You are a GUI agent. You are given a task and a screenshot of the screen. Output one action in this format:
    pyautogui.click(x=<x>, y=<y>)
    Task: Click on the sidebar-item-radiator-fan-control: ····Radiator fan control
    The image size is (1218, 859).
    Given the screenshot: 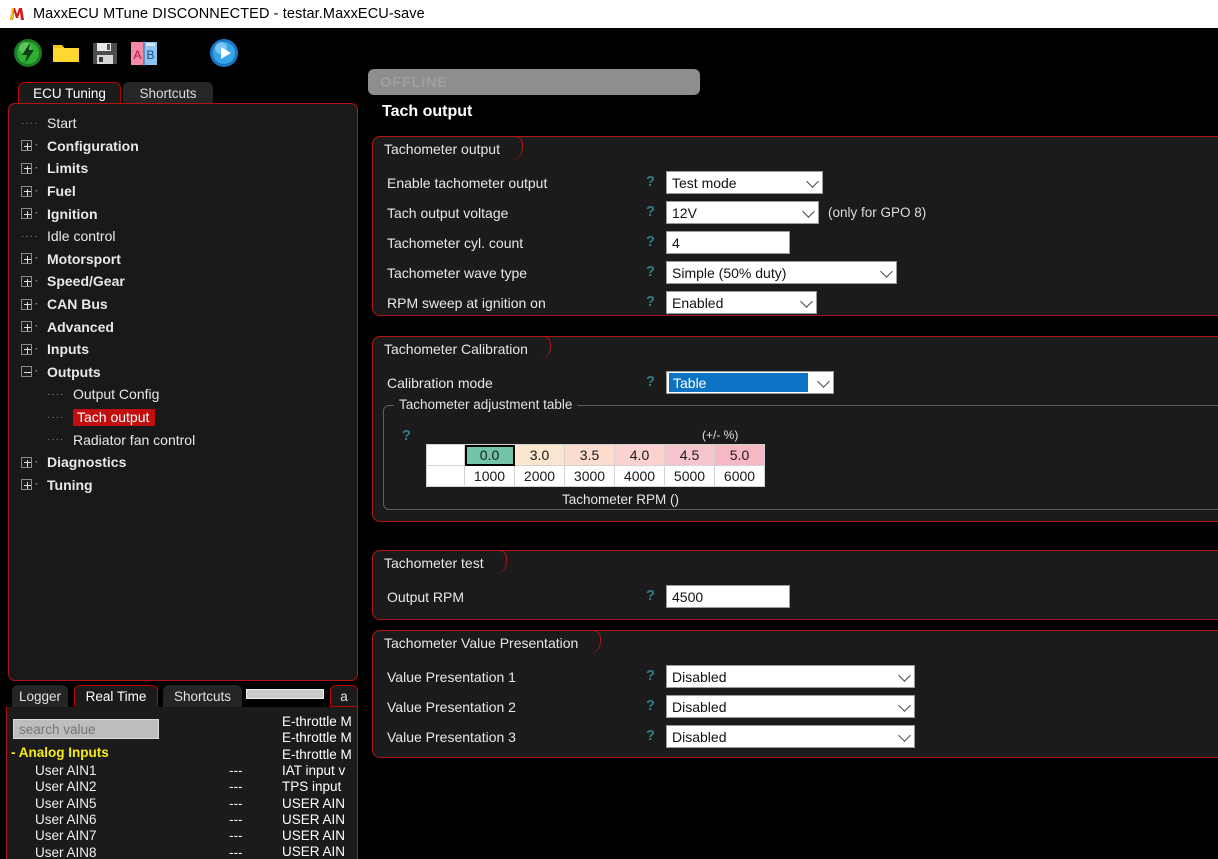 What is the action you would take?
    pyautogui.click(x=189, y=439)
    